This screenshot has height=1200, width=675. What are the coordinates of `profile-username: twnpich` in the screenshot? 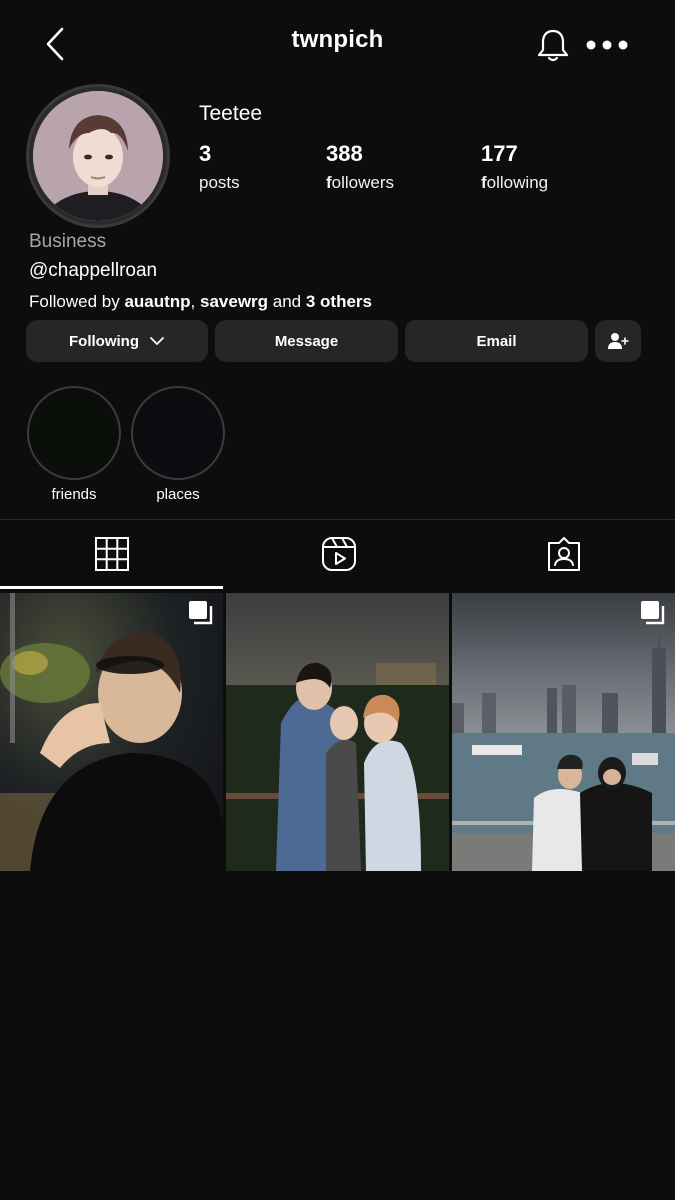 It's located at (337, 39).